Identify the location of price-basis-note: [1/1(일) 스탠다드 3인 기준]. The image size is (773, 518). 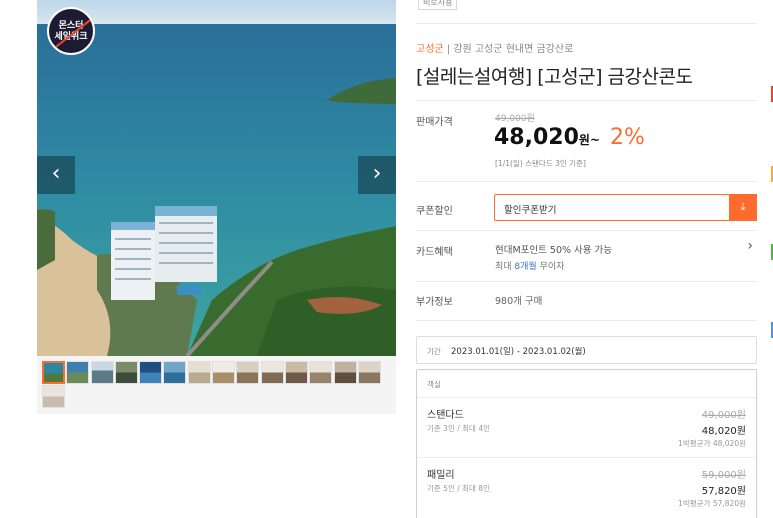
(540, 163).